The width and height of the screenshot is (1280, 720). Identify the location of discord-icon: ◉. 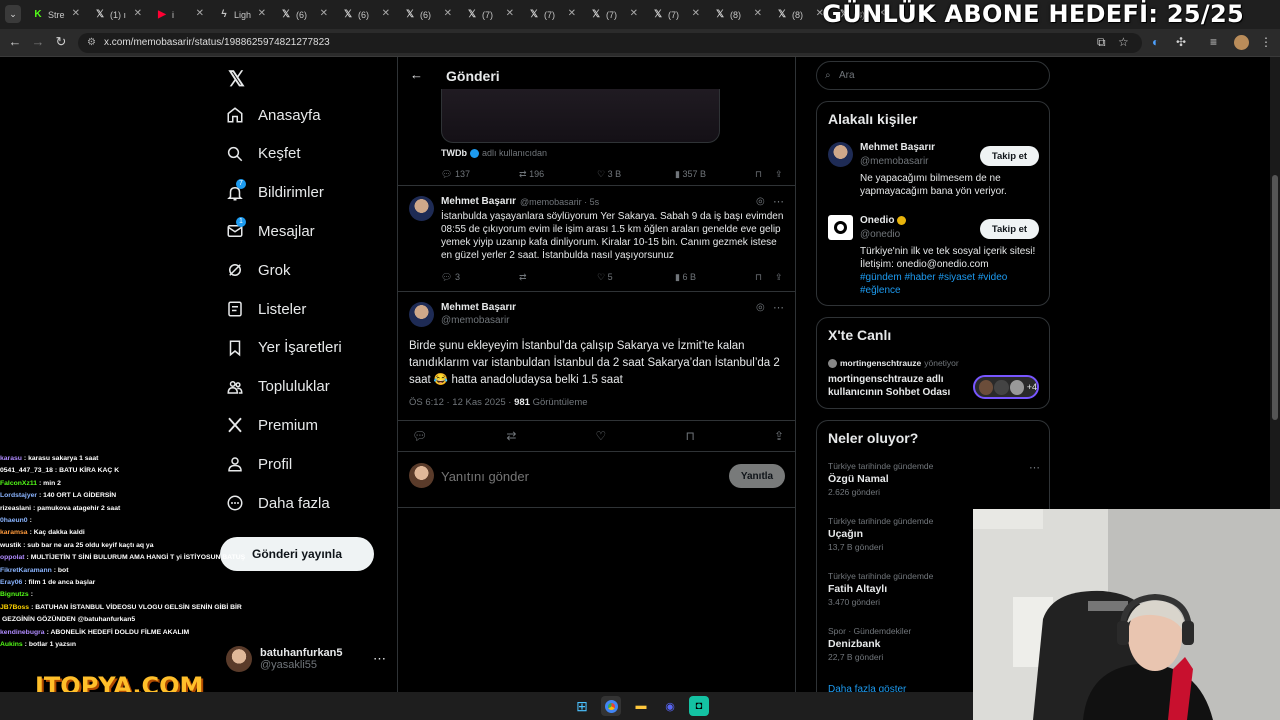
(670, 706).